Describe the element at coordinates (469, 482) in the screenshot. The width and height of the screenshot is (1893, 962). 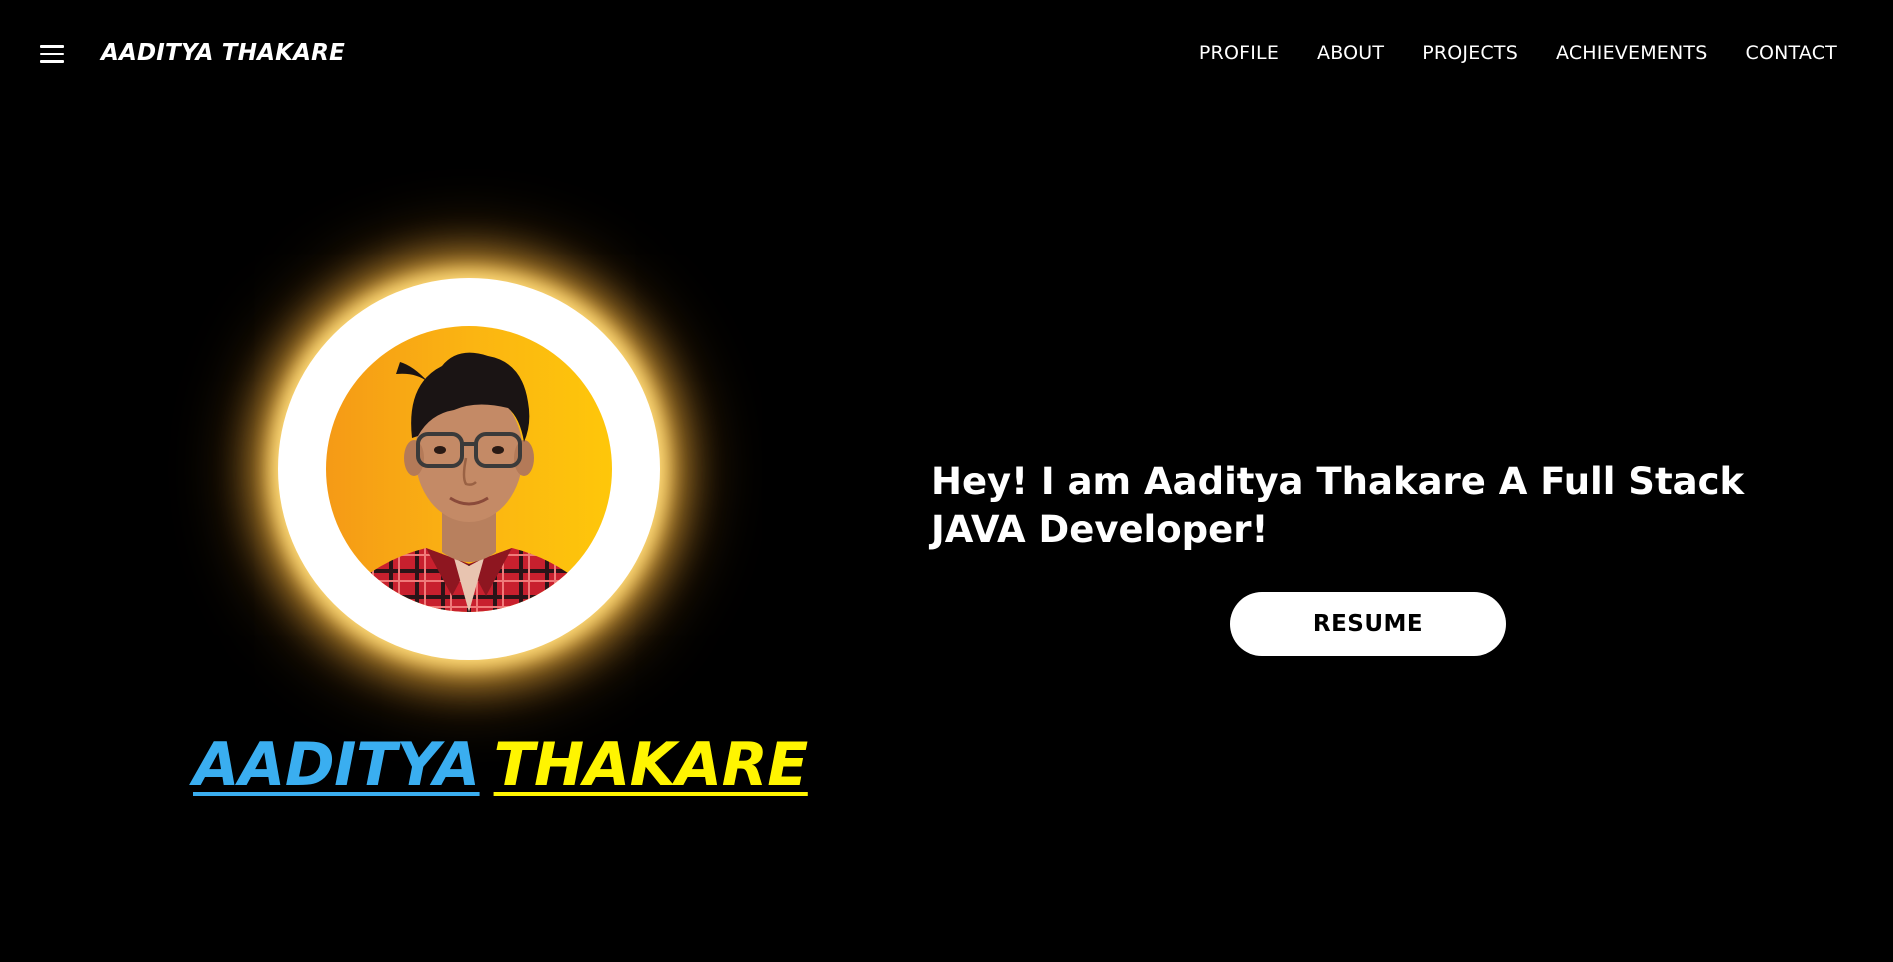
I see `profile-photo-illustration` at that location.